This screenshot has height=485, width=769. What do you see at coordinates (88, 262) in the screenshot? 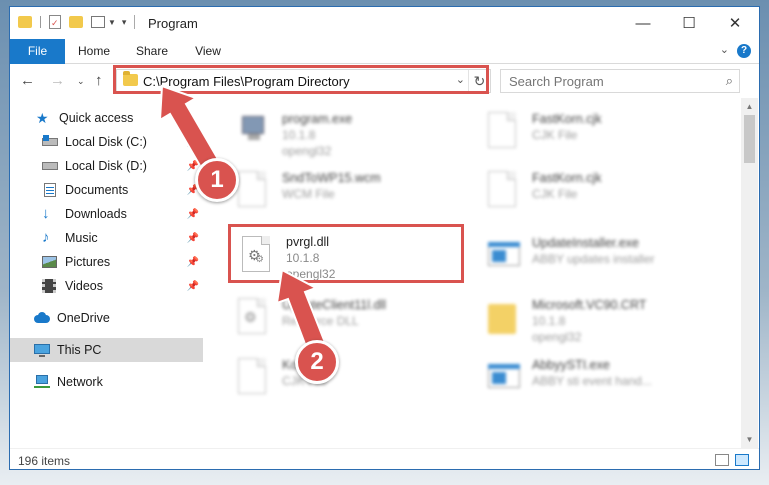
I see `sidebar-item-label: Pictures` at bounding box center [88, 262].